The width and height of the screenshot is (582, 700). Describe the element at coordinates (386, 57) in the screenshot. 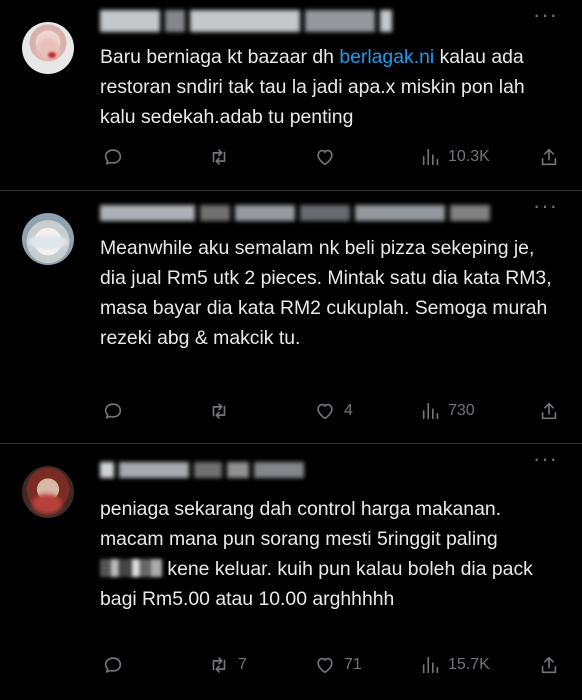

I see `tweet-link: berlagak.ni` at that location.